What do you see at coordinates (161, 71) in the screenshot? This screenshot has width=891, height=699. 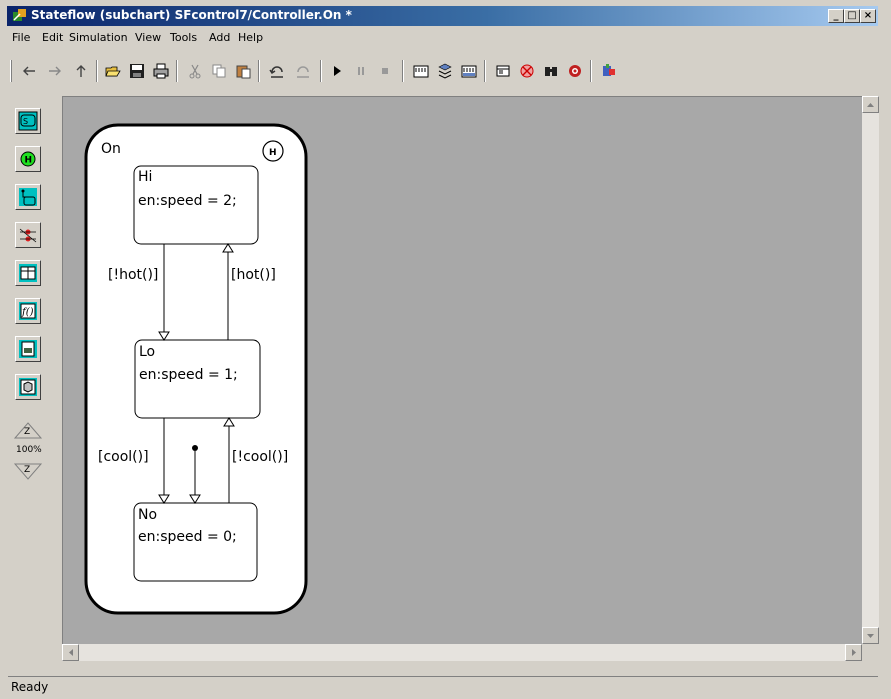 I see `print-icon` at bounding box center [161, 71].